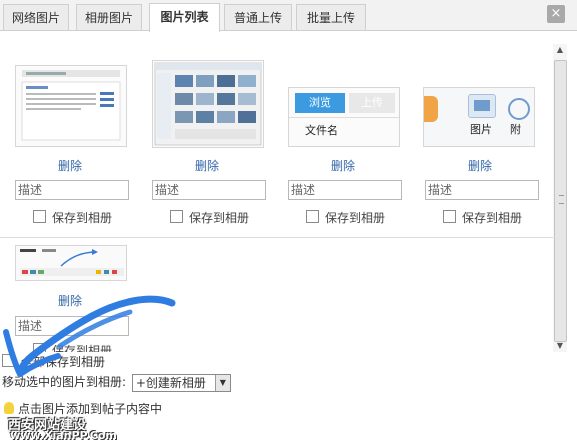 The width and height of the screenshot is (577, 447). Describe the element at coordinates (556, 14) in the screenshot. I see `close-icon: ×` at that location.